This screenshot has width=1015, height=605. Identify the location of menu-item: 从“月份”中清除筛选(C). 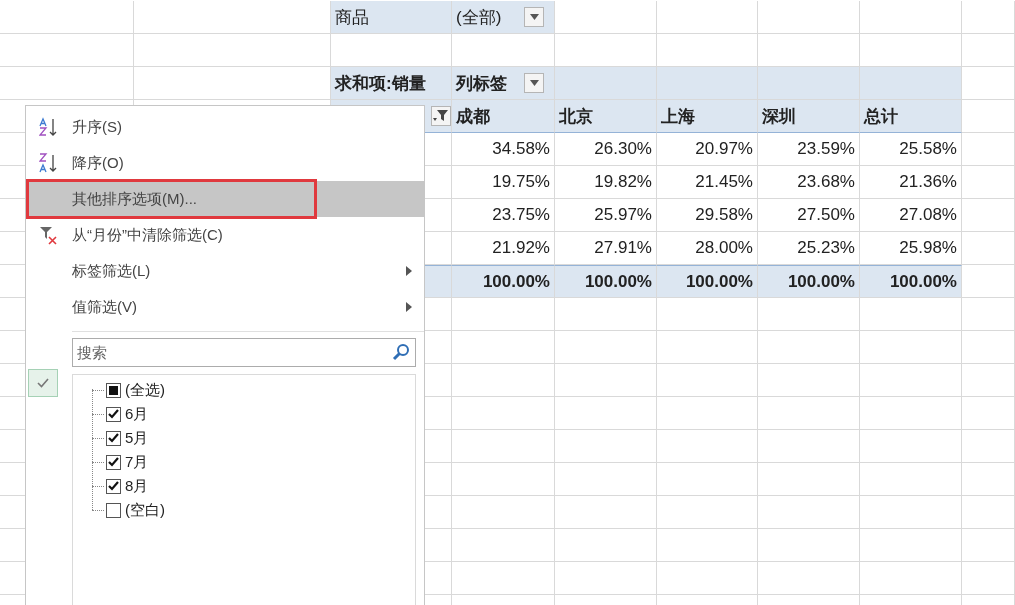
(225, 235).